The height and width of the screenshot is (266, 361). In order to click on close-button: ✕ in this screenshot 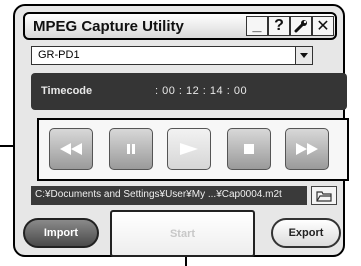, I will do `click(323, 26)`.